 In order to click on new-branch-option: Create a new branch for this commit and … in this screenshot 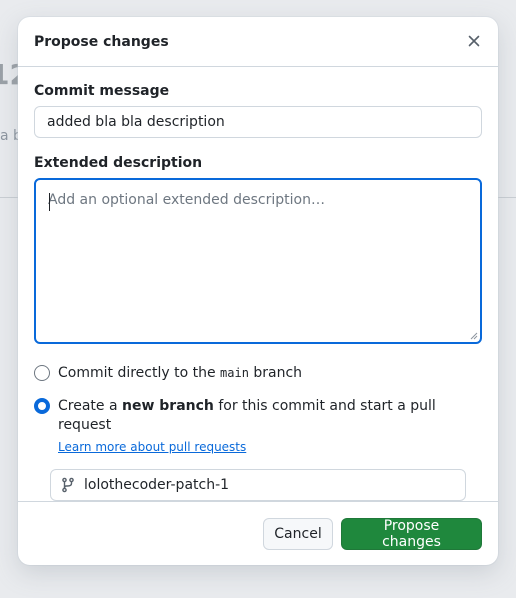, I will do `click(258, 427)`.